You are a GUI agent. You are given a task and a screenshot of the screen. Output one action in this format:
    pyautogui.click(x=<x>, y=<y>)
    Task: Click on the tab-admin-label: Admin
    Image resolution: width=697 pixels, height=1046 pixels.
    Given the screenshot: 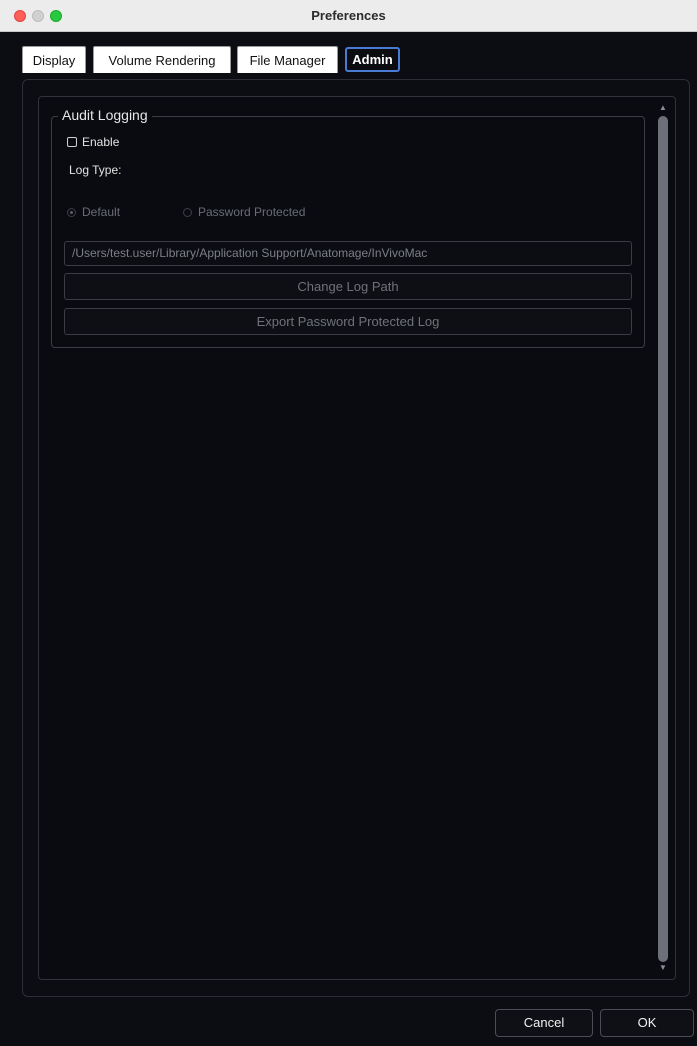 What is the action you would take?
    pyautogui.click(x=372, y=59)
    